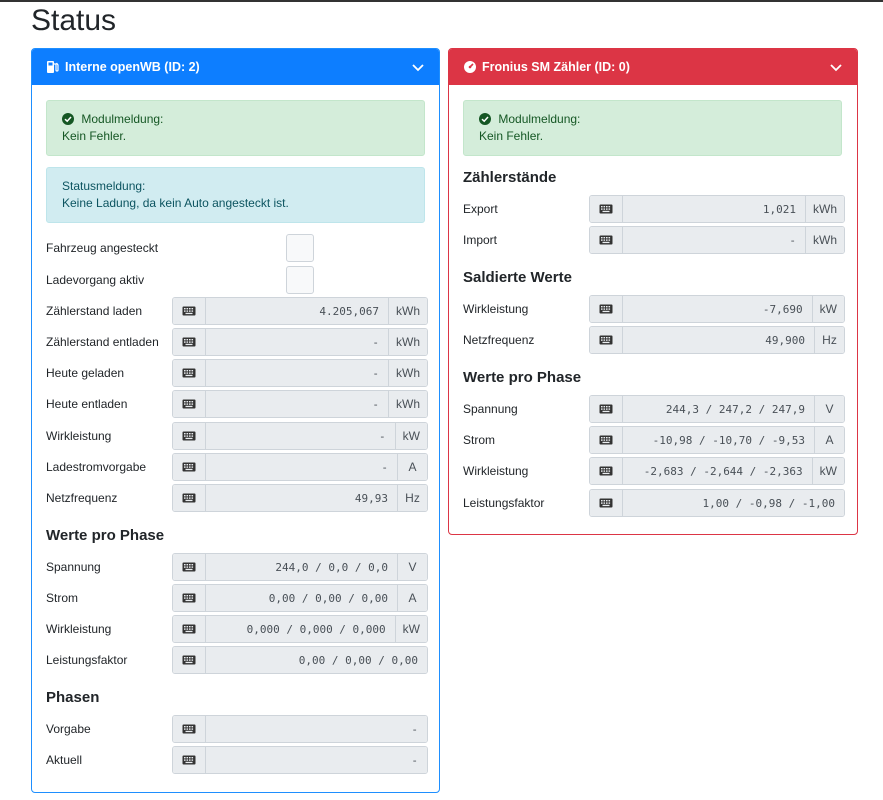  I want to click on netzfrequenz-field: 49,93 Hz, so click(300, 498).